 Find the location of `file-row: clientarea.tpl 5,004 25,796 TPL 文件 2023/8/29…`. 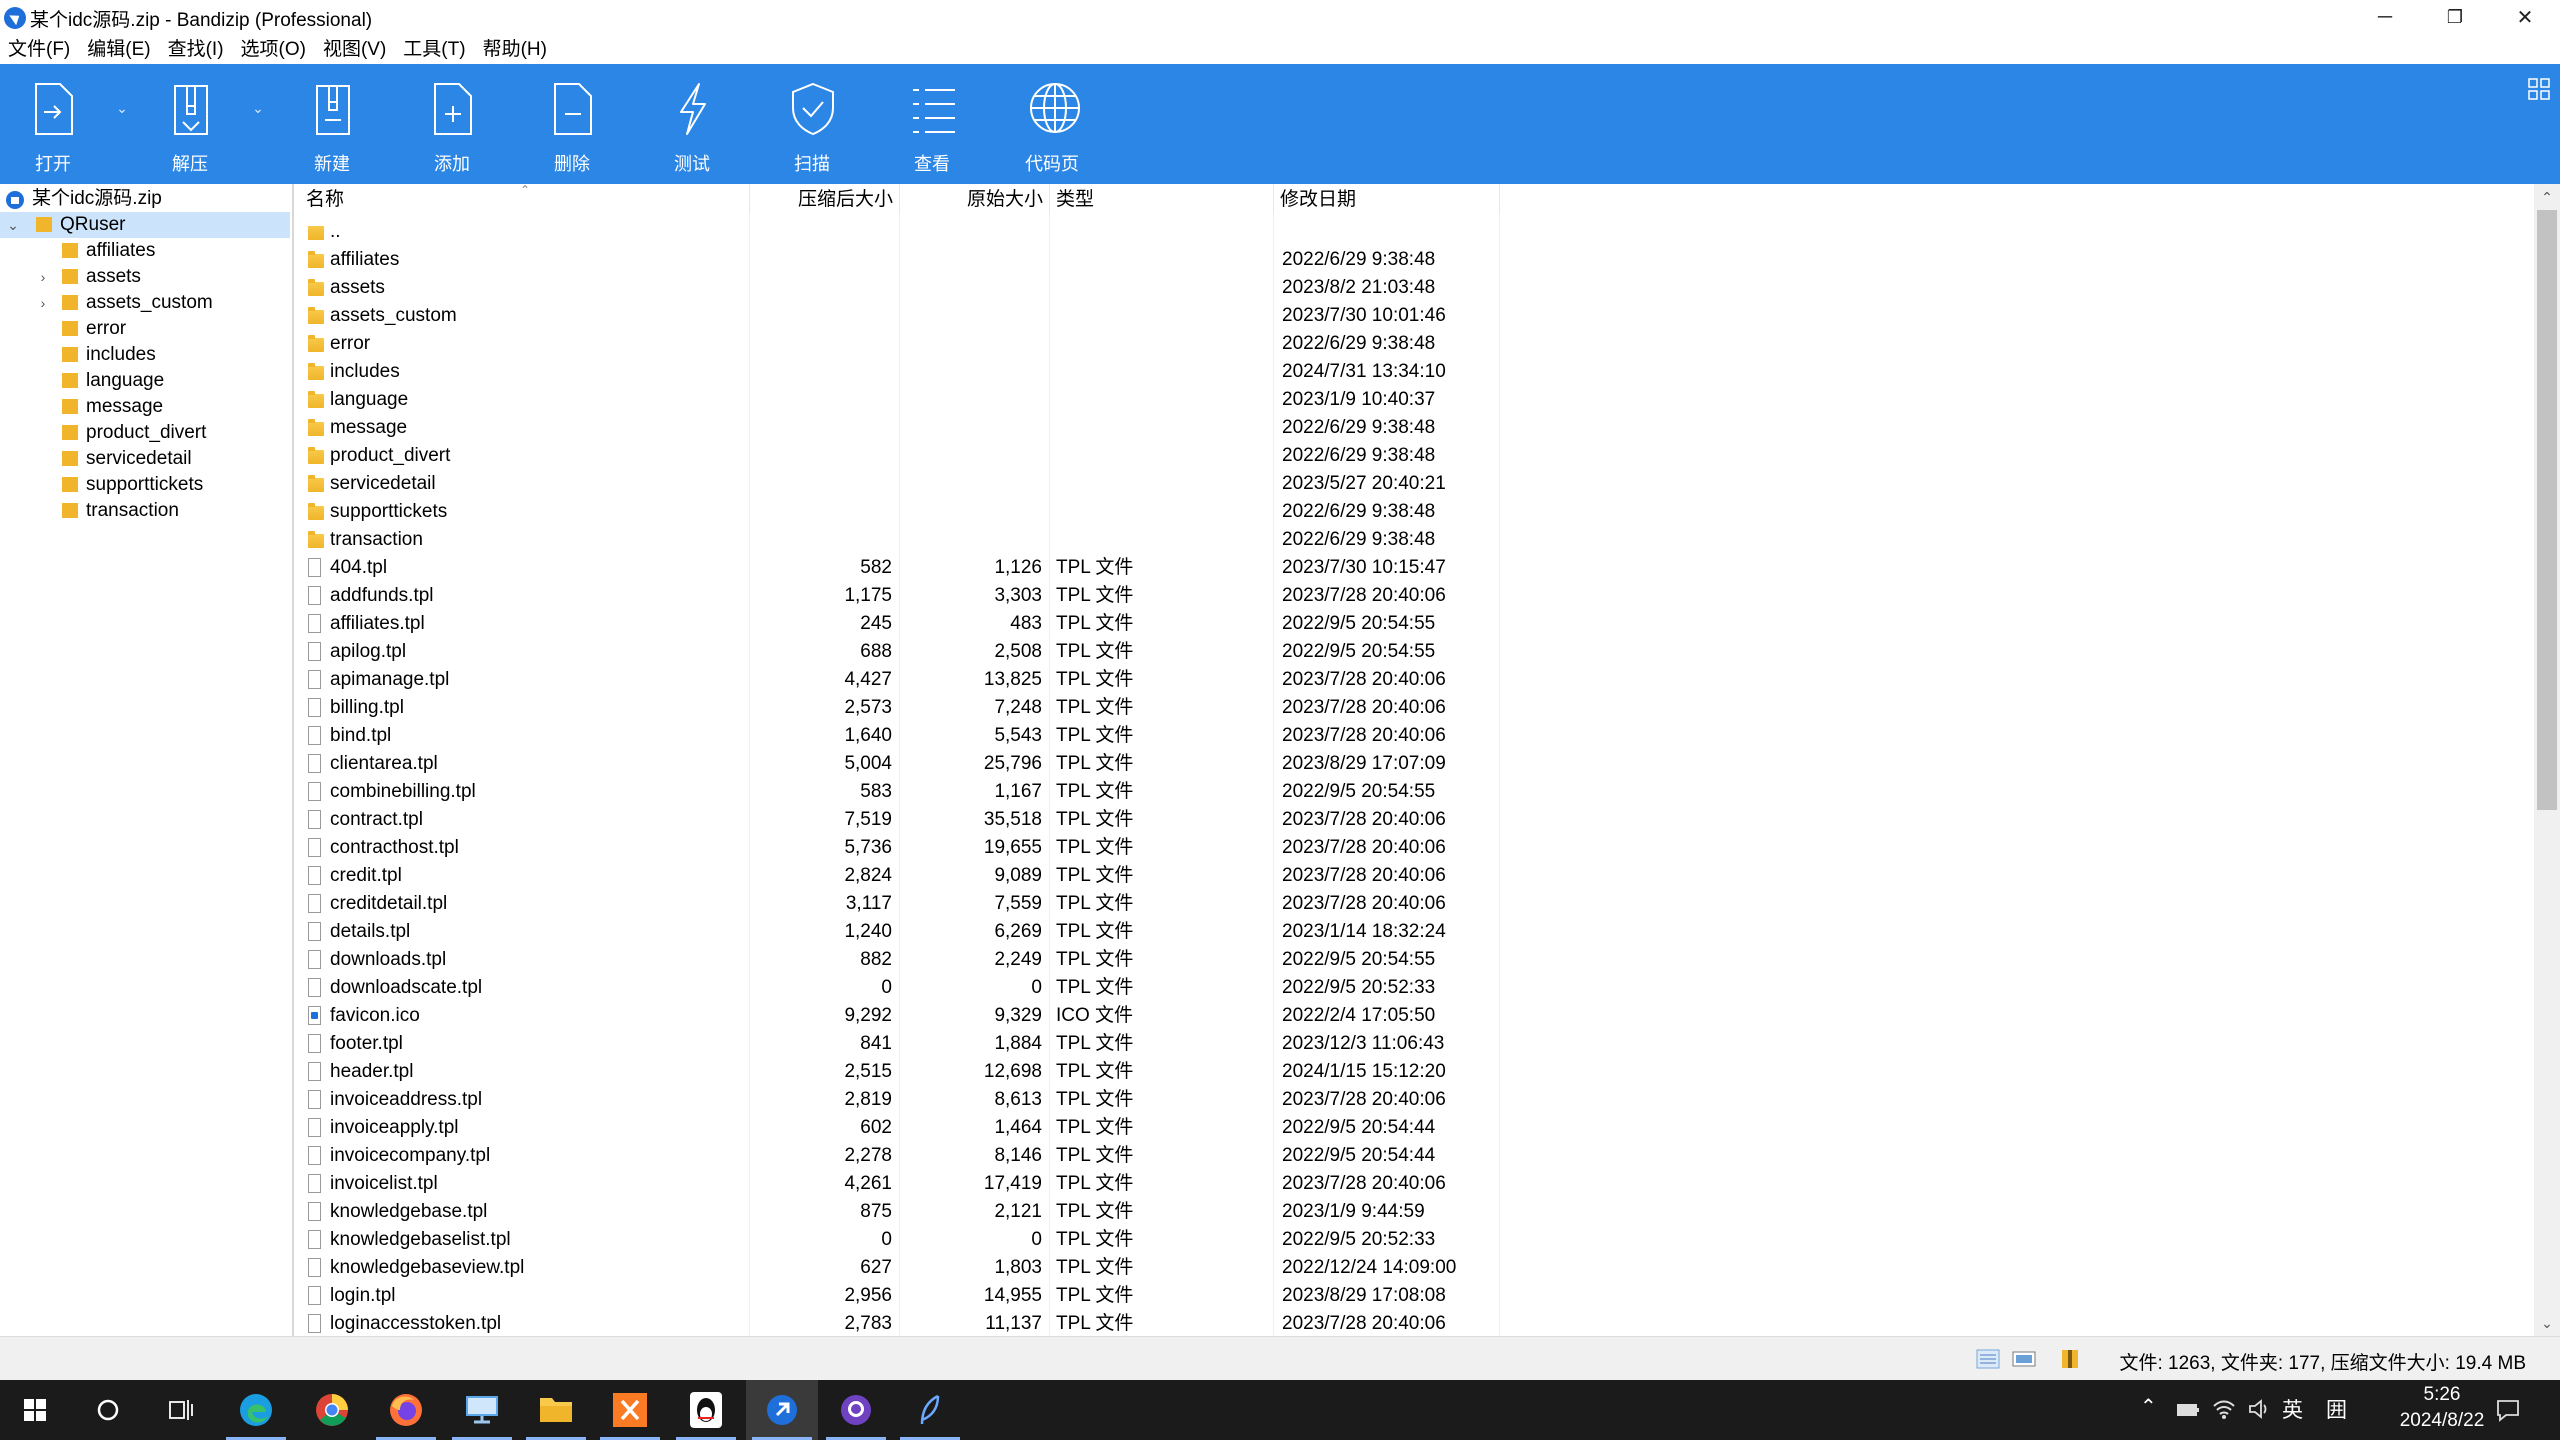

file-row: clientarea.tpl 5,004 25,796 TPL 文件 2023/8/29… is located at coordinates (898, 764).